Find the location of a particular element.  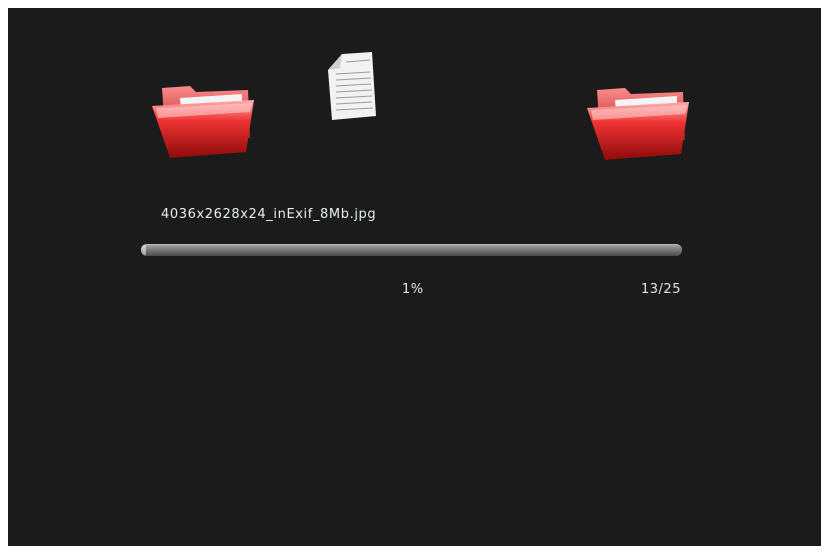

progress-percent-label: 1% is located at coordinates (413, 289).